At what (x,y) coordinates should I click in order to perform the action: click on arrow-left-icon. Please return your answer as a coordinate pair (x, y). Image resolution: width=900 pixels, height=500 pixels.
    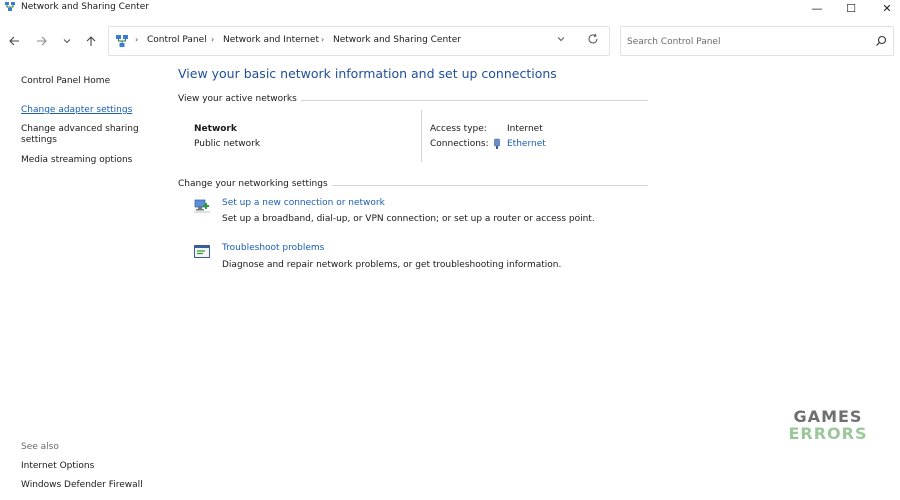
    Looking at the image, I should click on (14, 41).